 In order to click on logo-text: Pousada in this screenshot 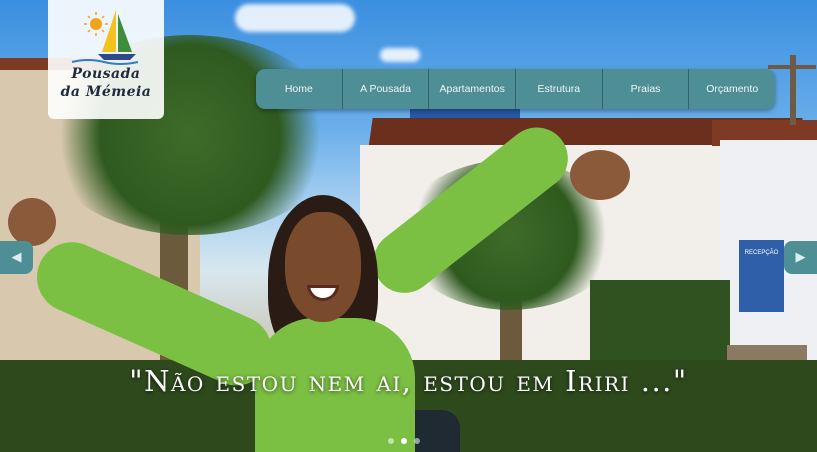, I will do `click(106, 74)`.